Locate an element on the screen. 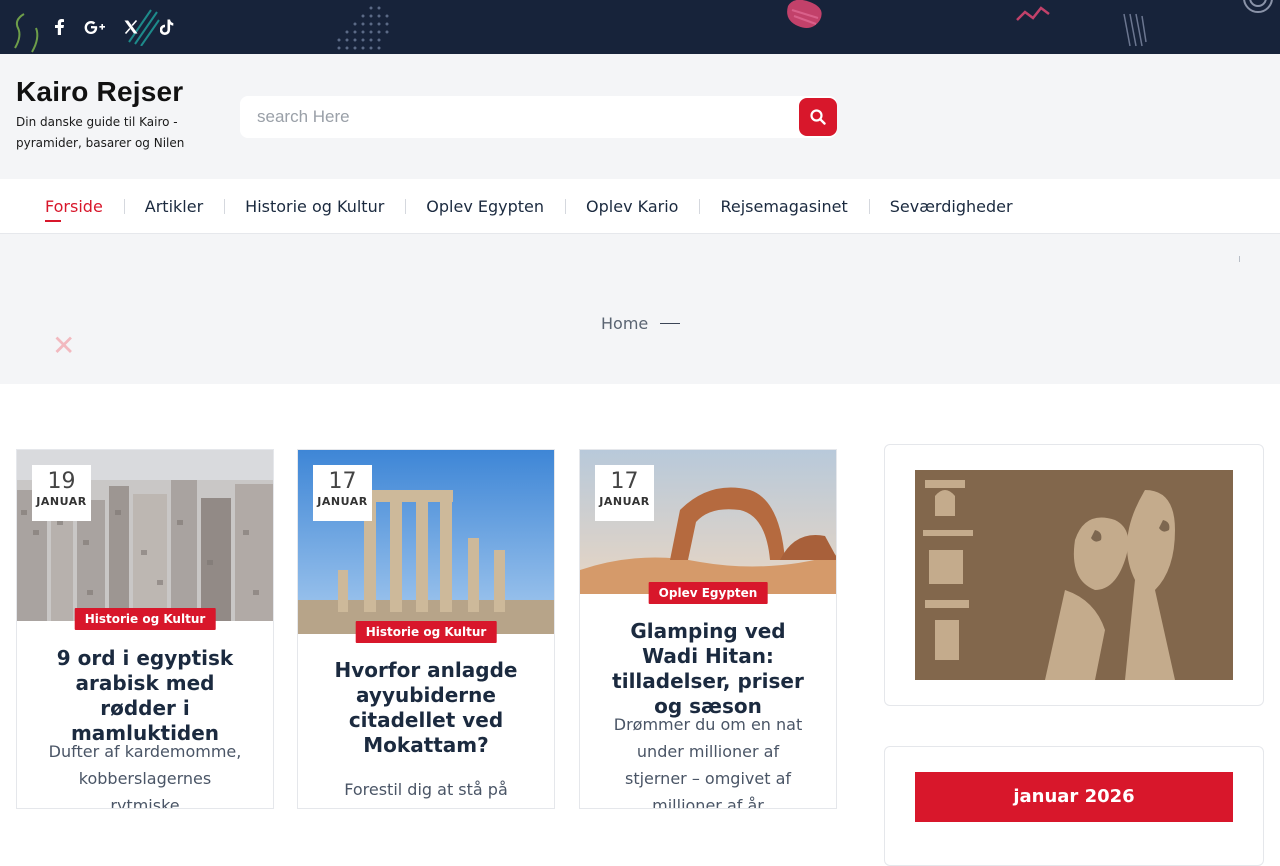 Image resolution: width=1280 pixels, height=866 pixels. facebook-icon is located at coordinates (59, 27).